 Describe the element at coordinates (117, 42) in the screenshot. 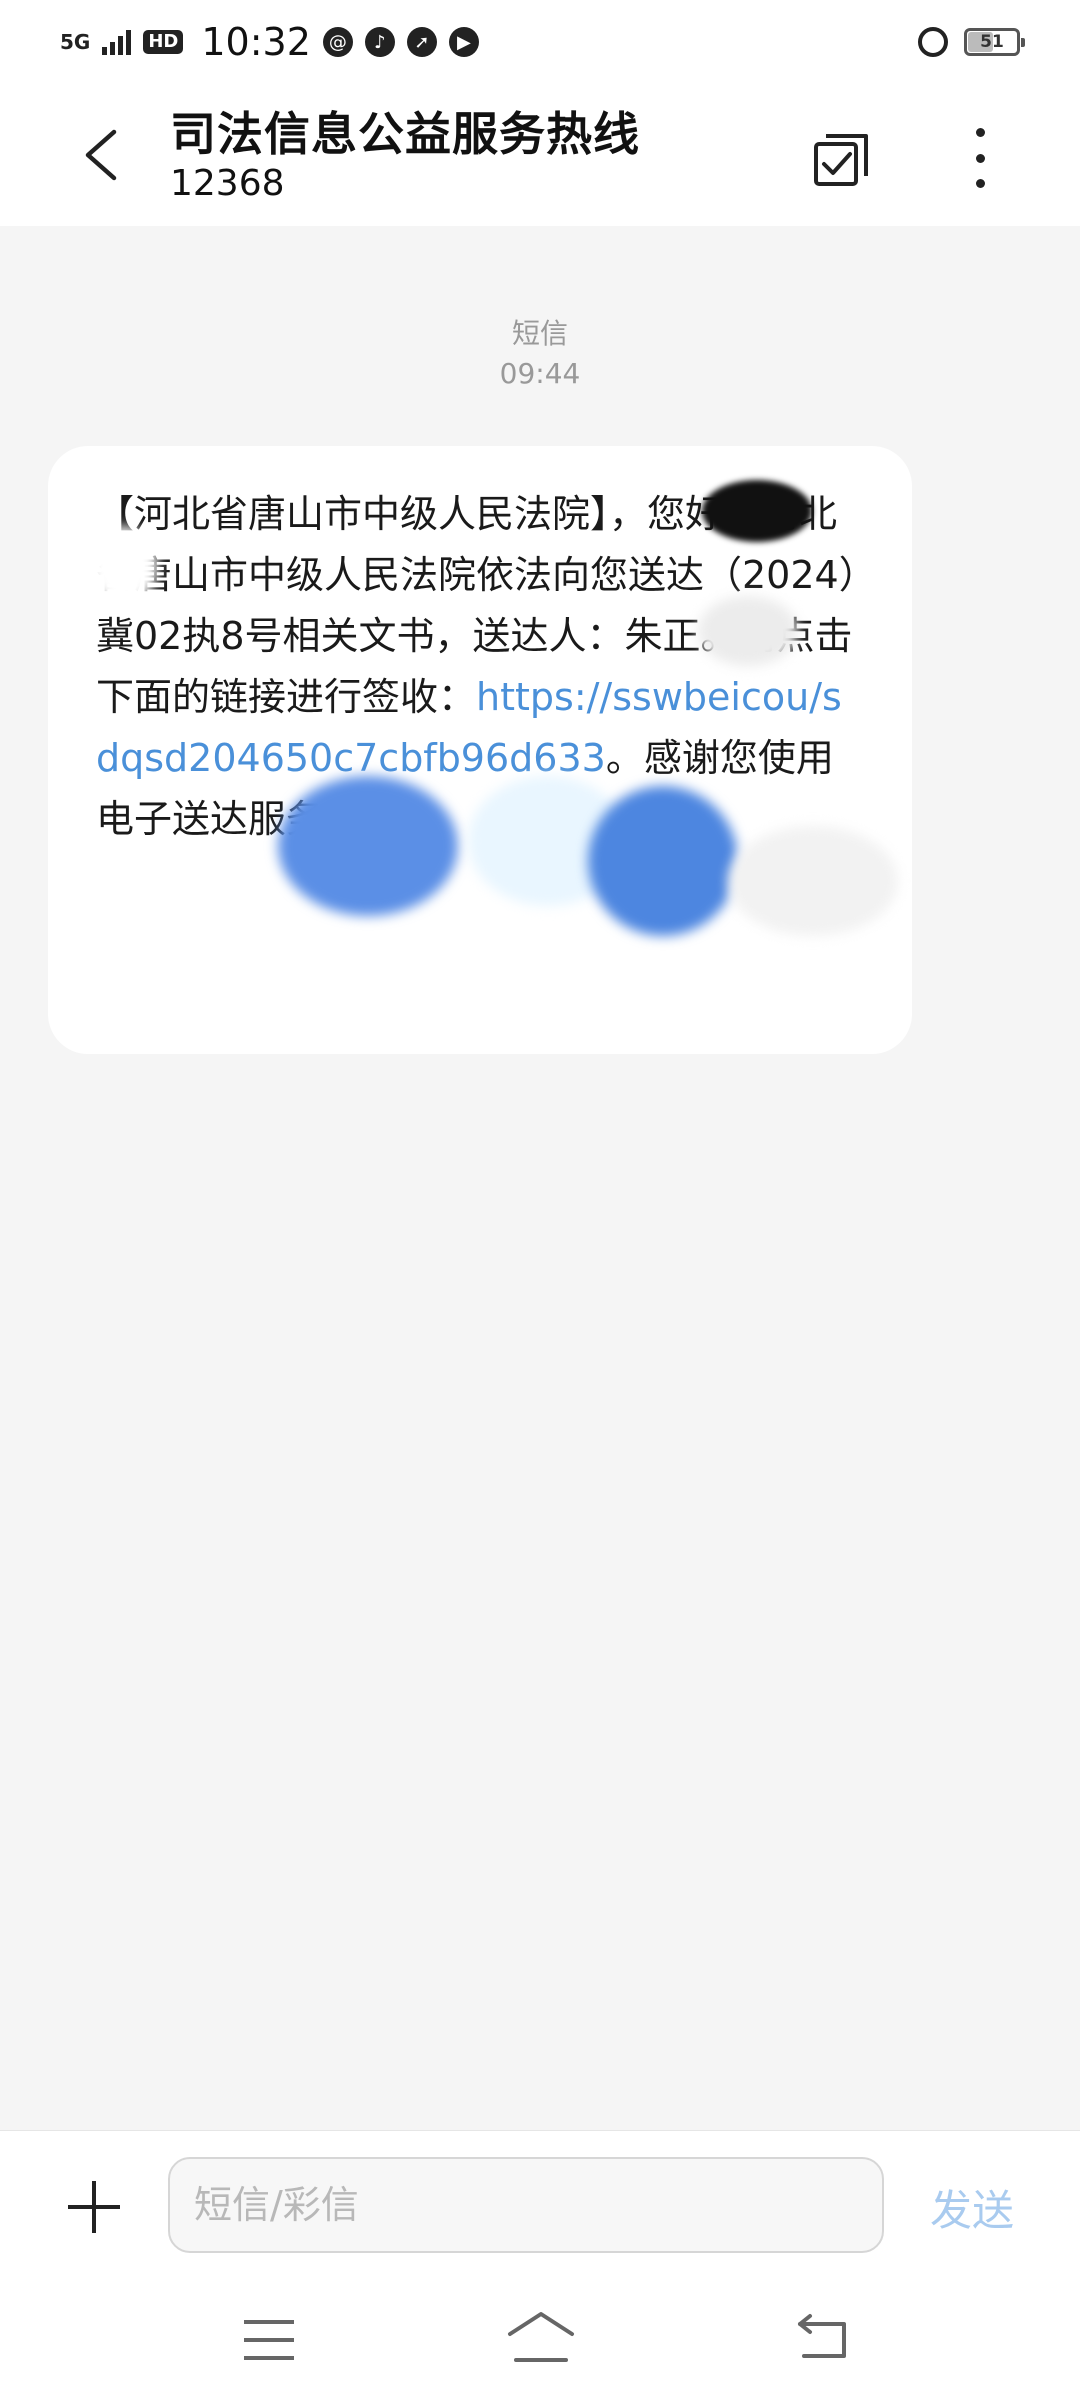

I see `signal-icon` at that location.